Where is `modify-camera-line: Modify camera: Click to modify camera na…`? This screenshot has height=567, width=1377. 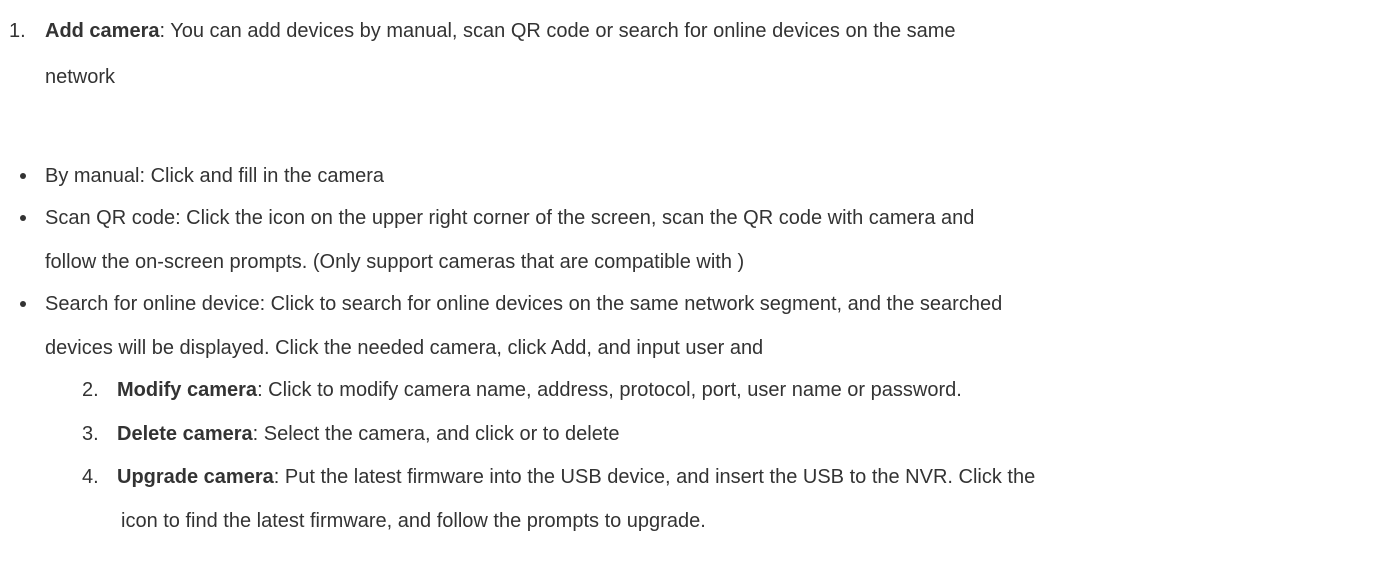 modify-camera-line: Modify camera: Click to modify camera na… is located at coordinates (539, 390).